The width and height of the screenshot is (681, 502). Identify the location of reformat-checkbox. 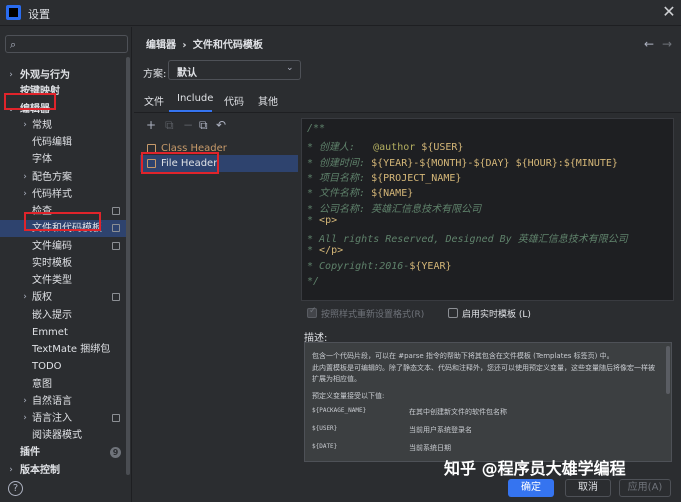
(312, 312).